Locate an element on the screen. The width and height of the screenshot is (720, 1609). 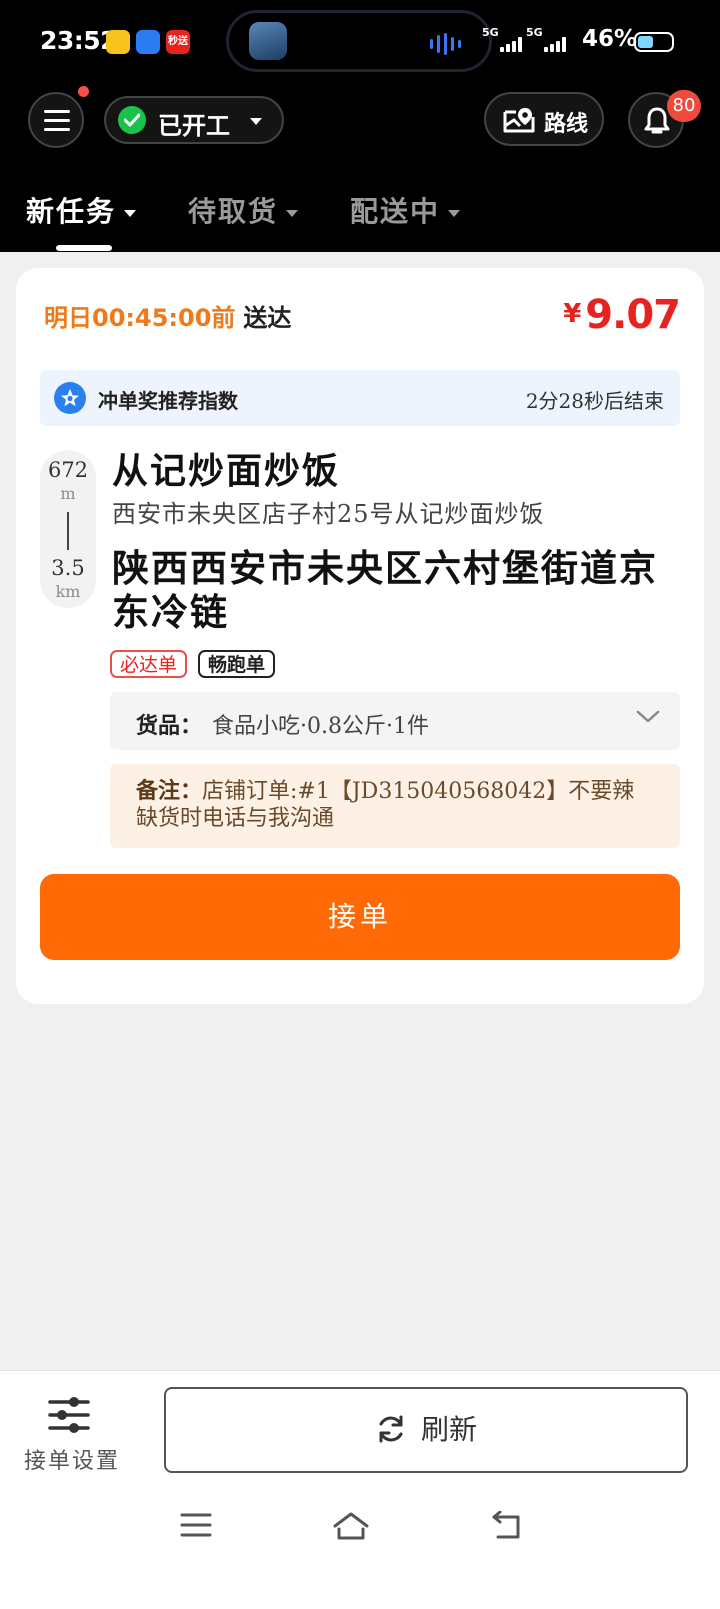
order-settings-label: 接单设置 is located at coordinates (72, 1459).